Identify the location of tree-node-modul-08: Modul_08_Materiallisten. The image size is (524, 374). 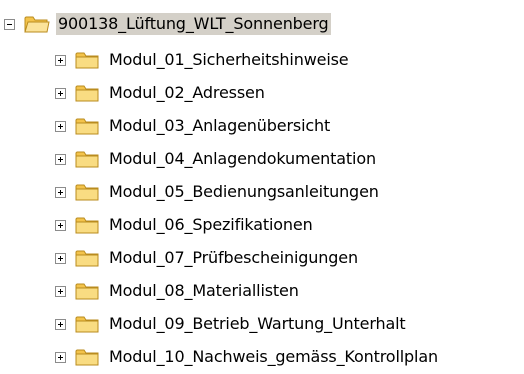
(178, 291).